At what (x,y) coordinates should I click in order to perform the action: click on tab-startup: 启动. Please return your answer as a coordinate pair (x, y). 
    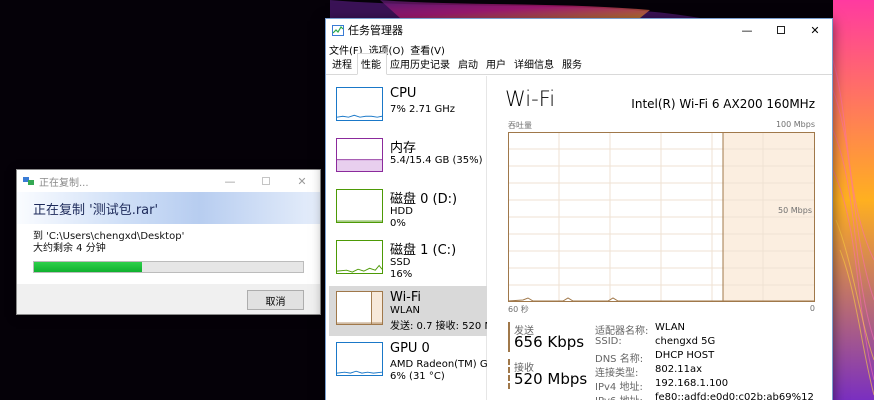
    Looking at the image, I should click on (469, 65).